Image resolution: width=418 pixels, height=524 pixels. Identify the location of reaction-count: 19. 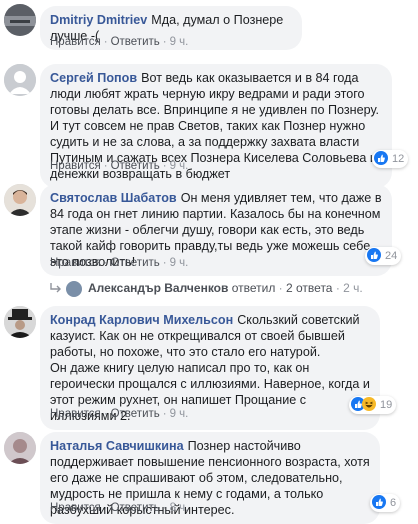
(373, 405).